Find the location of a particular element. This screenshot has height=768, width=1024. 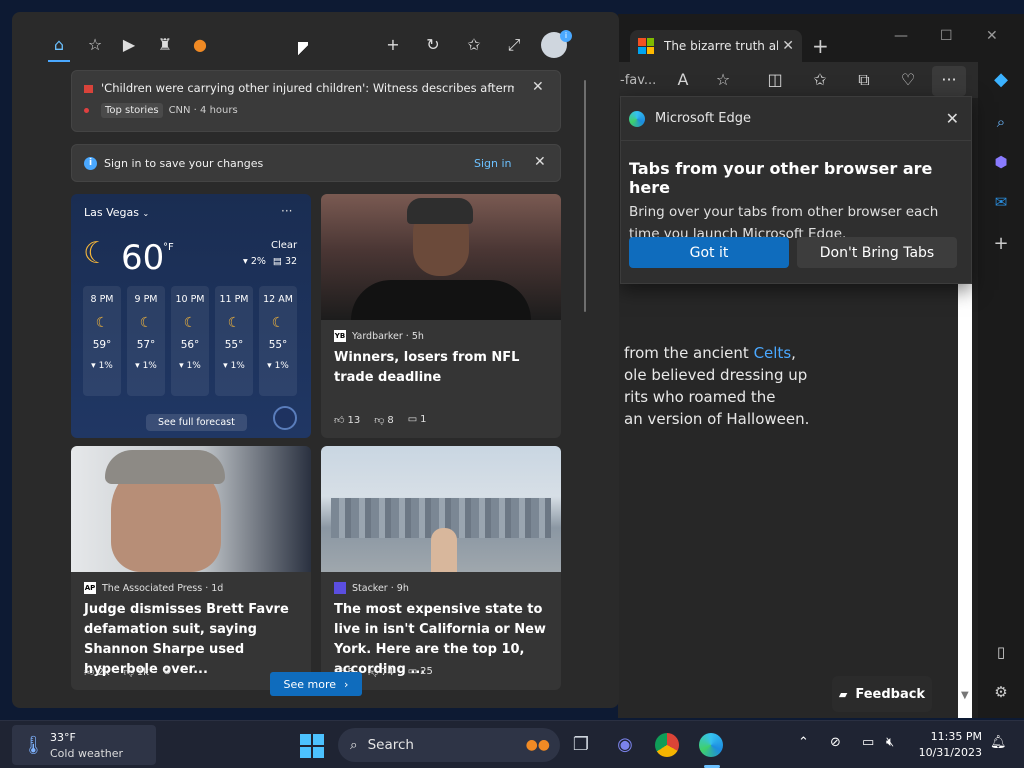

video-icon: ▶ is located at coordinates (129, 45).